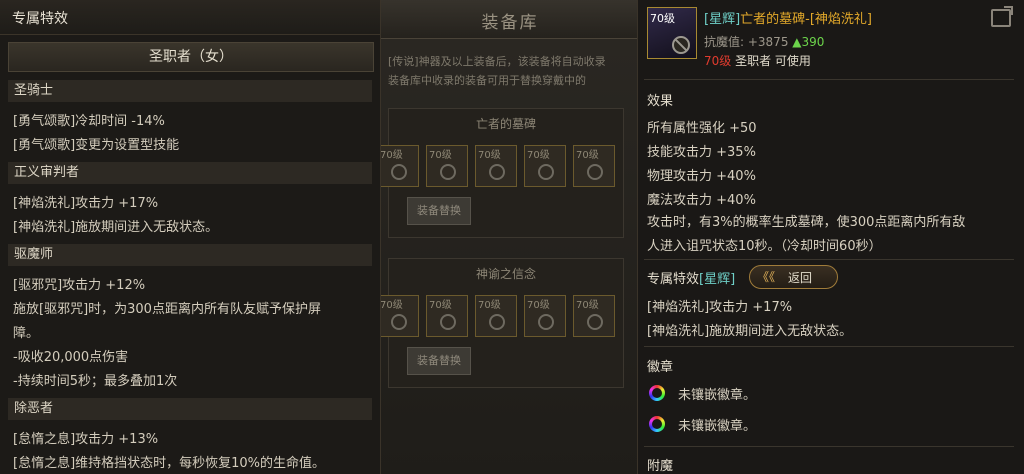  Describe the element at coordinates (26, 333) in the screenshot. I see `effect-line: 障。` at that location.